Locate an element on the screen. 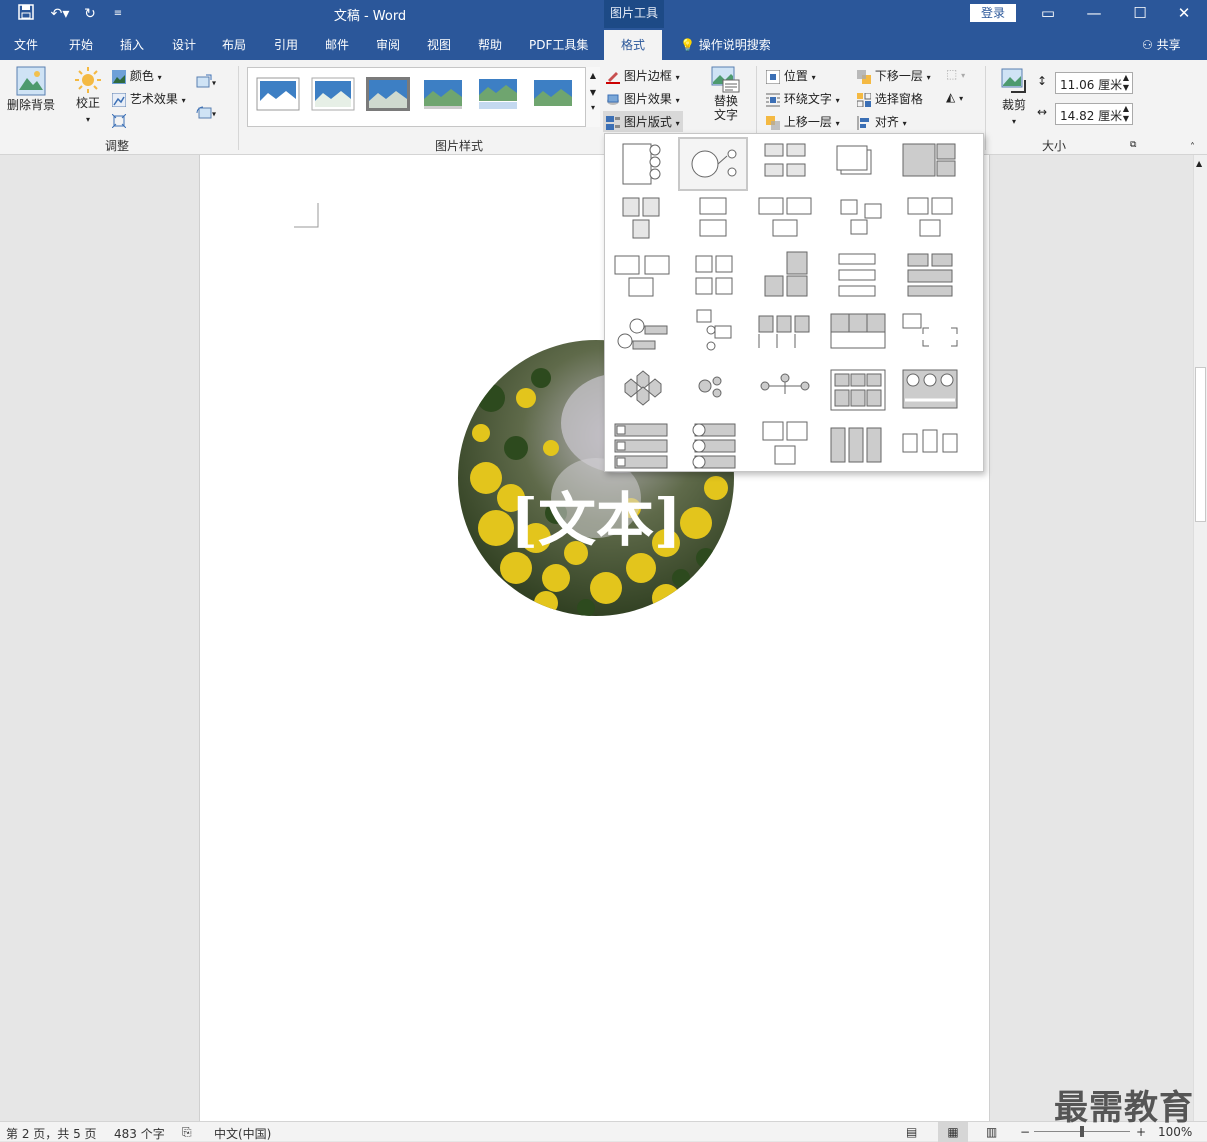  gallery-up-icon: ▲ is located at coordinates (593, 75).